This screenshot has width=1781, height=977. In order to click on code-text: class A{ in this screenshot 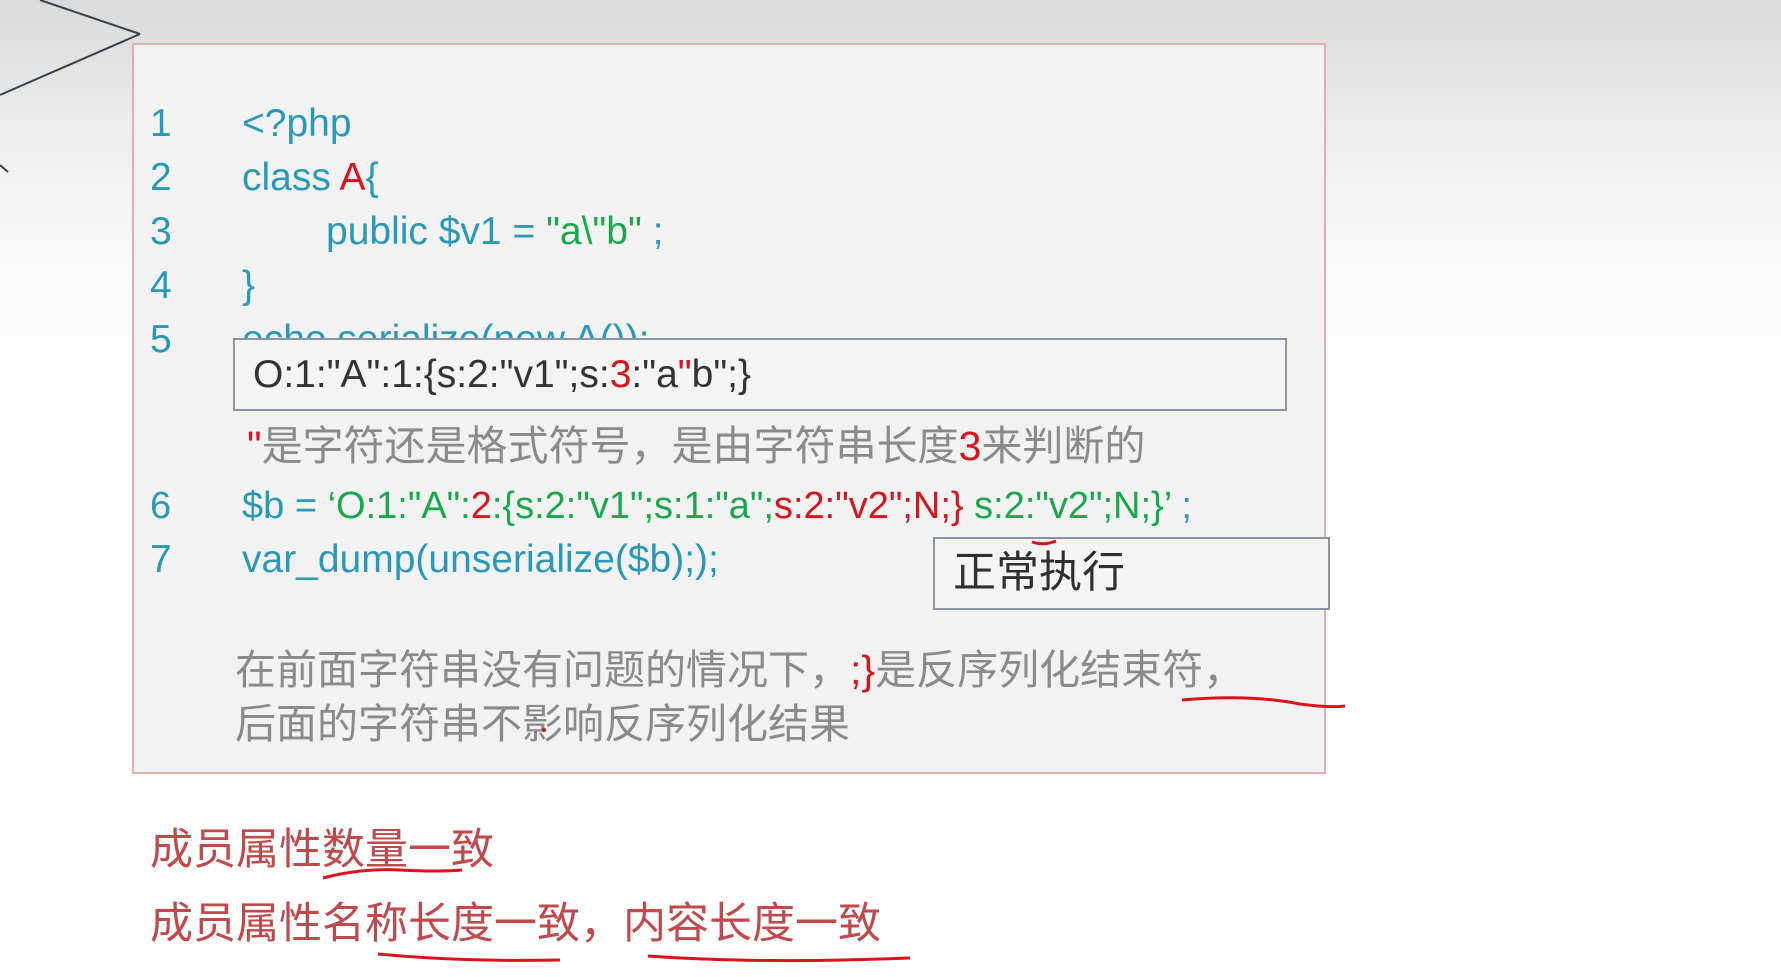, I will do `click(310, 178)`.